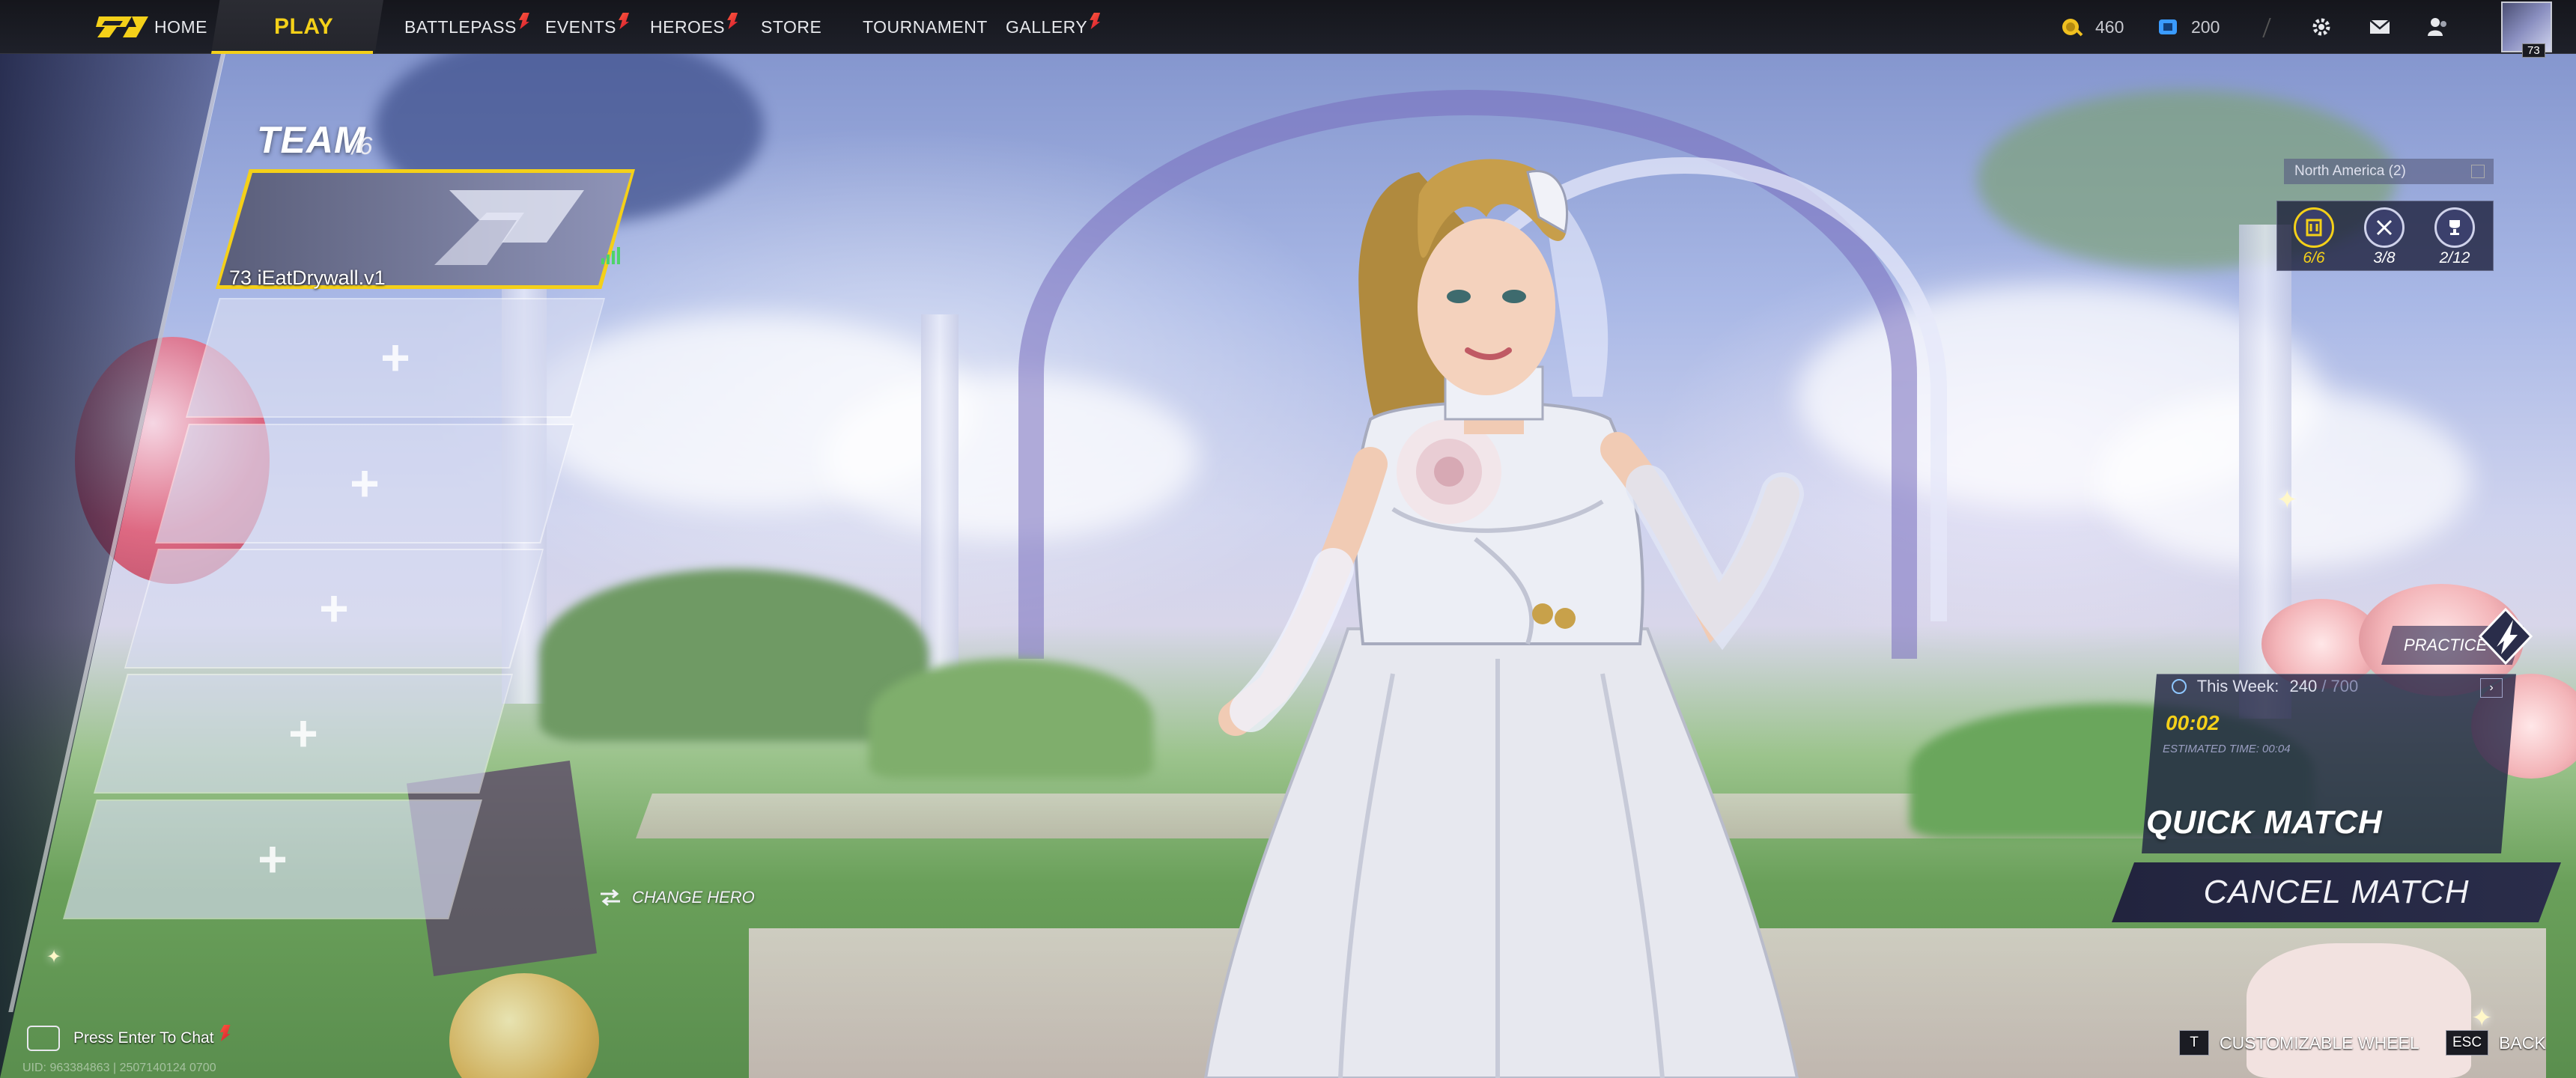  Describe the element at coordinates (2194, 1043) in the screenshot. I see `key-t: T` at that location.